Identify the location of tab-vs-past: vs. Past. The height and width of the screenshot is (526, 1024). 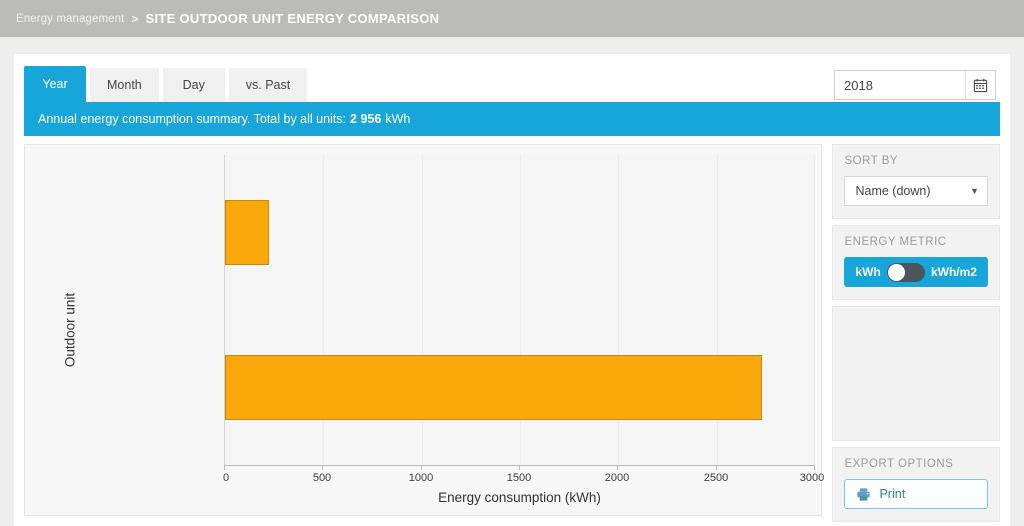
(268, 85).